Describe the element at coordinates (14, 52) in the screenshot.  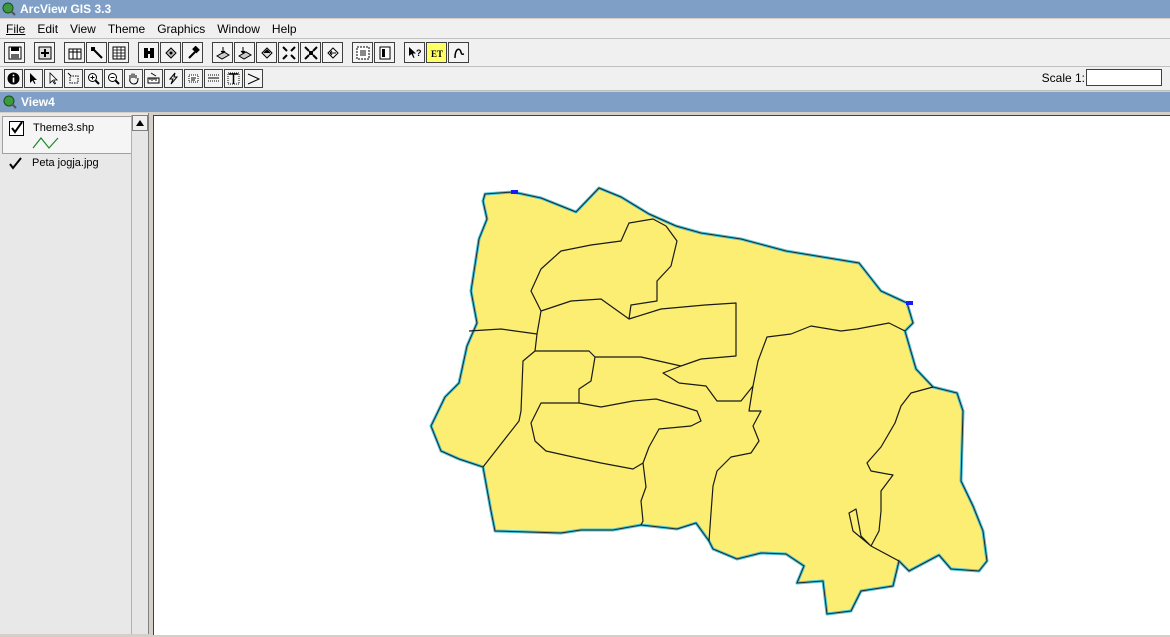
I see `save-button` at that location.